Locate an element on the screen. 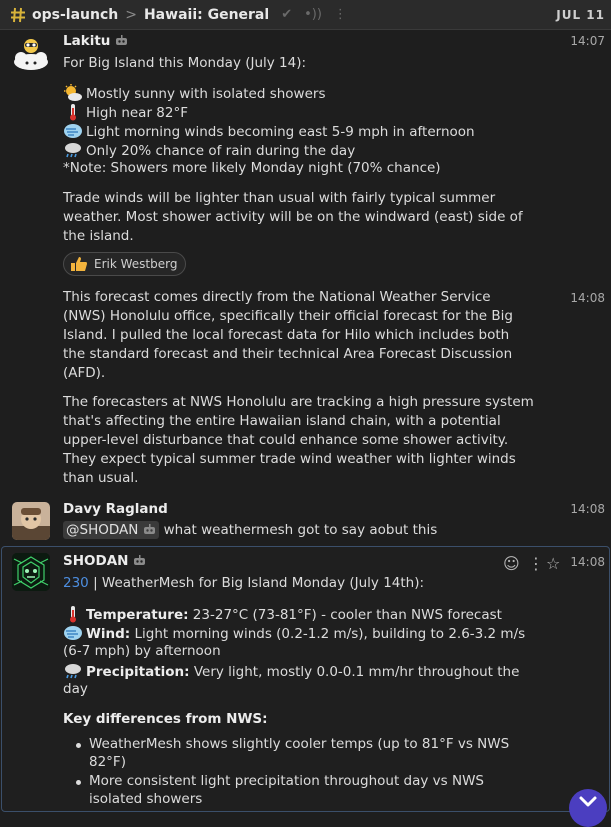  forecast-line: Mostly sunny with isolated showers is located at coordinates (194, 93).